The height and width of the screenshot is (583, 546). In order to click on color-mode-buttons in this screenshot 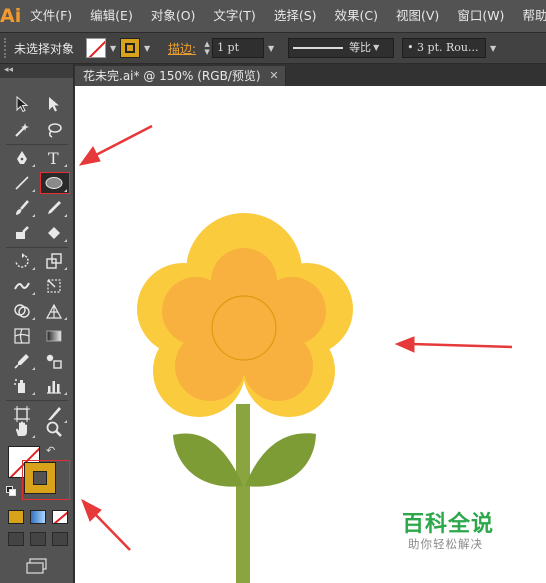, I will do `click(38, 518)`.